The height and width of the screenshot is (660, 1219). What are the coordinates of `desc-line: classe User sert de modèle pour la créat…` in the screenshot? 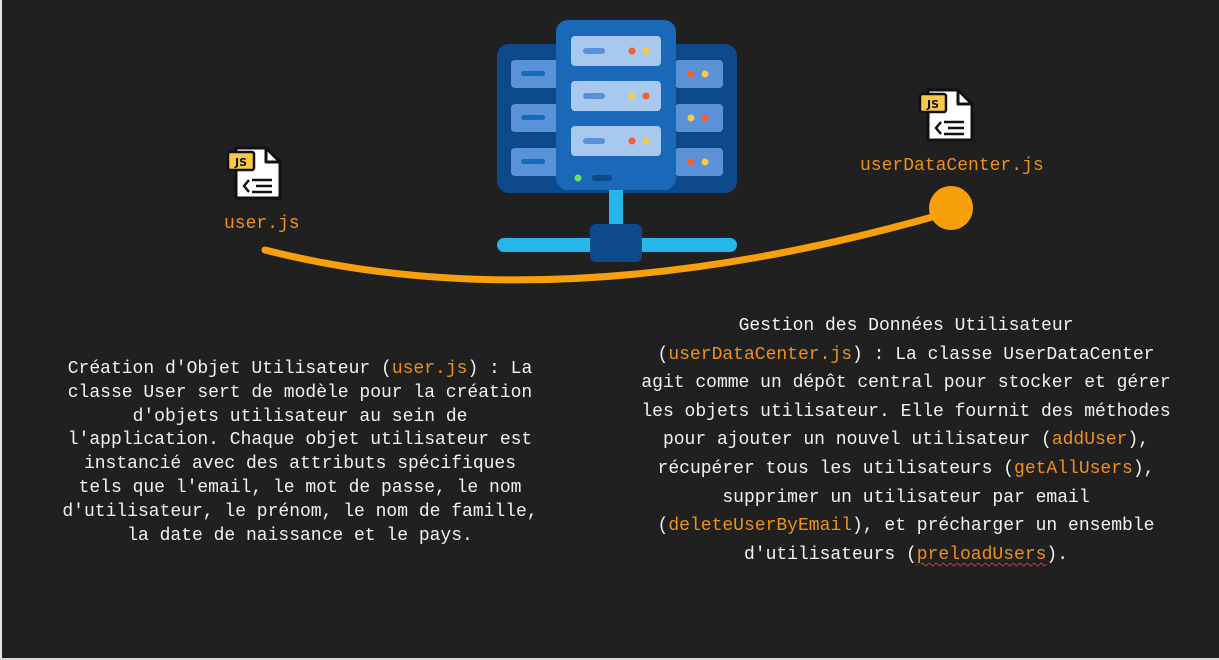 It's located at (300, 392).